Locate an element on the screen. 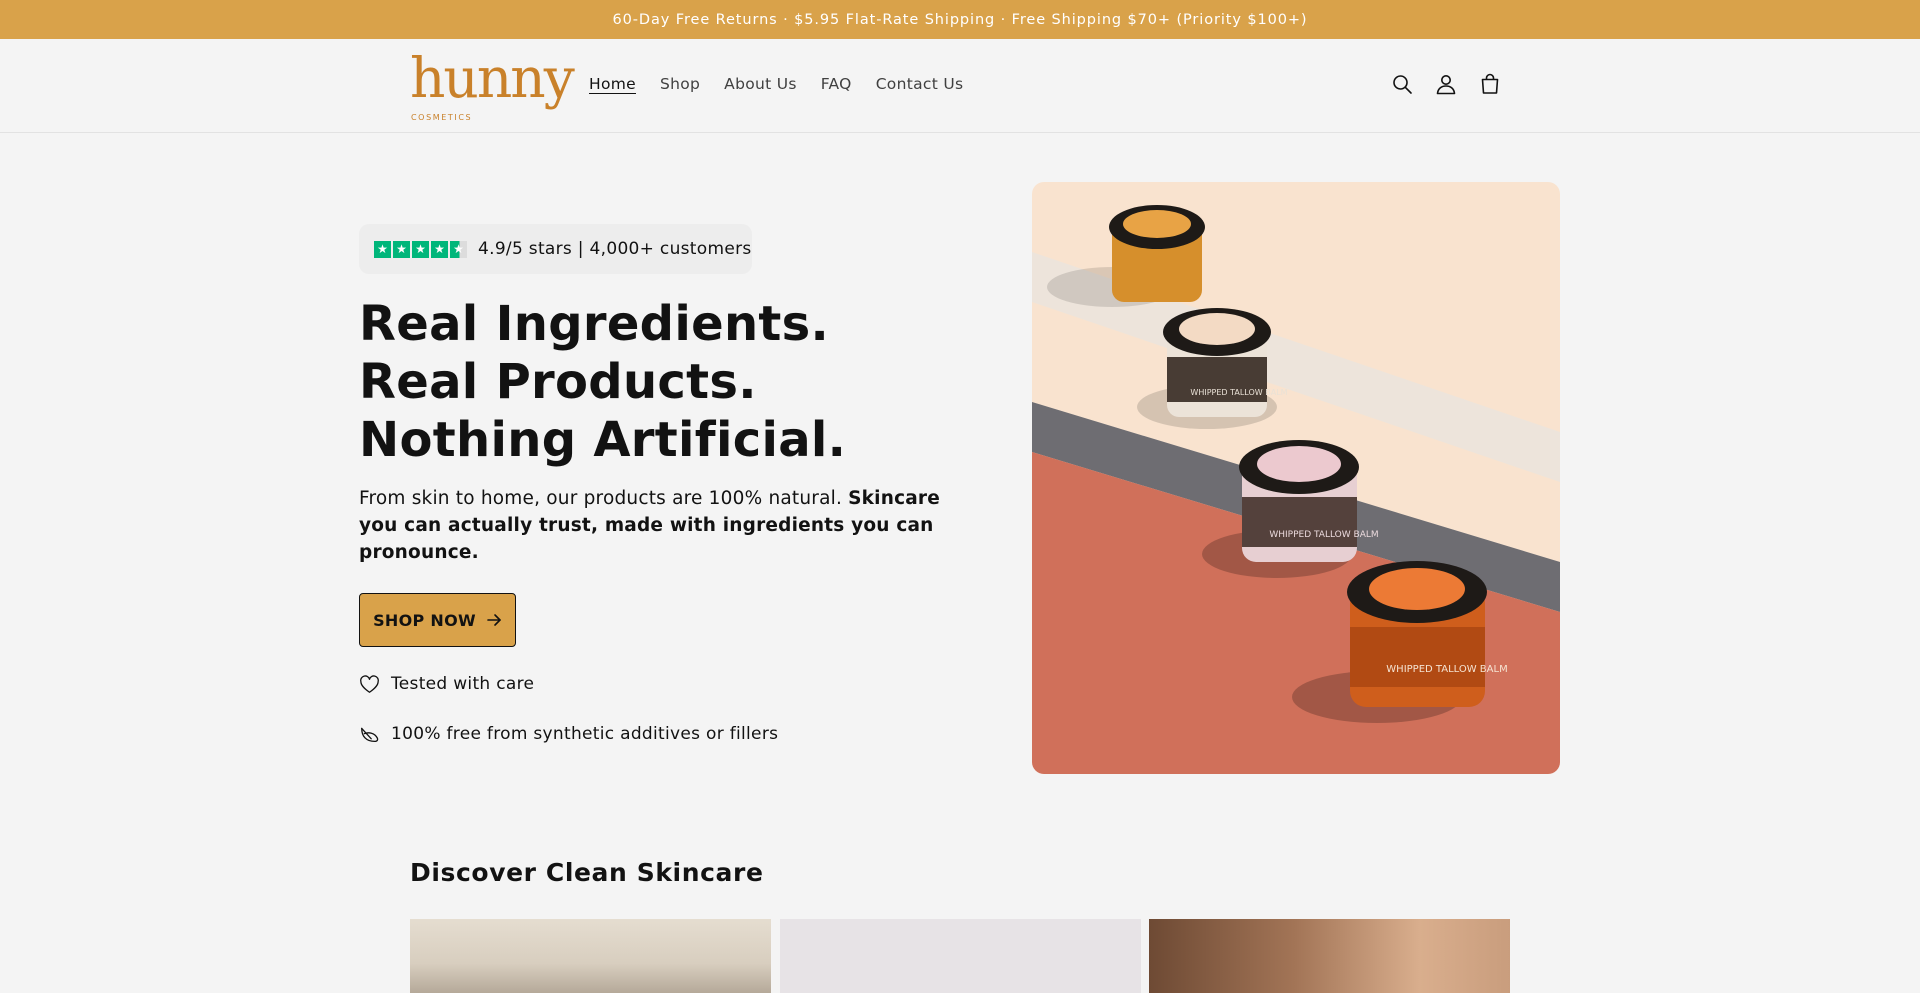 This screenshot has width=1920, height=993. logo-subtext: COSMETICS is located at coordinates (442, 117).